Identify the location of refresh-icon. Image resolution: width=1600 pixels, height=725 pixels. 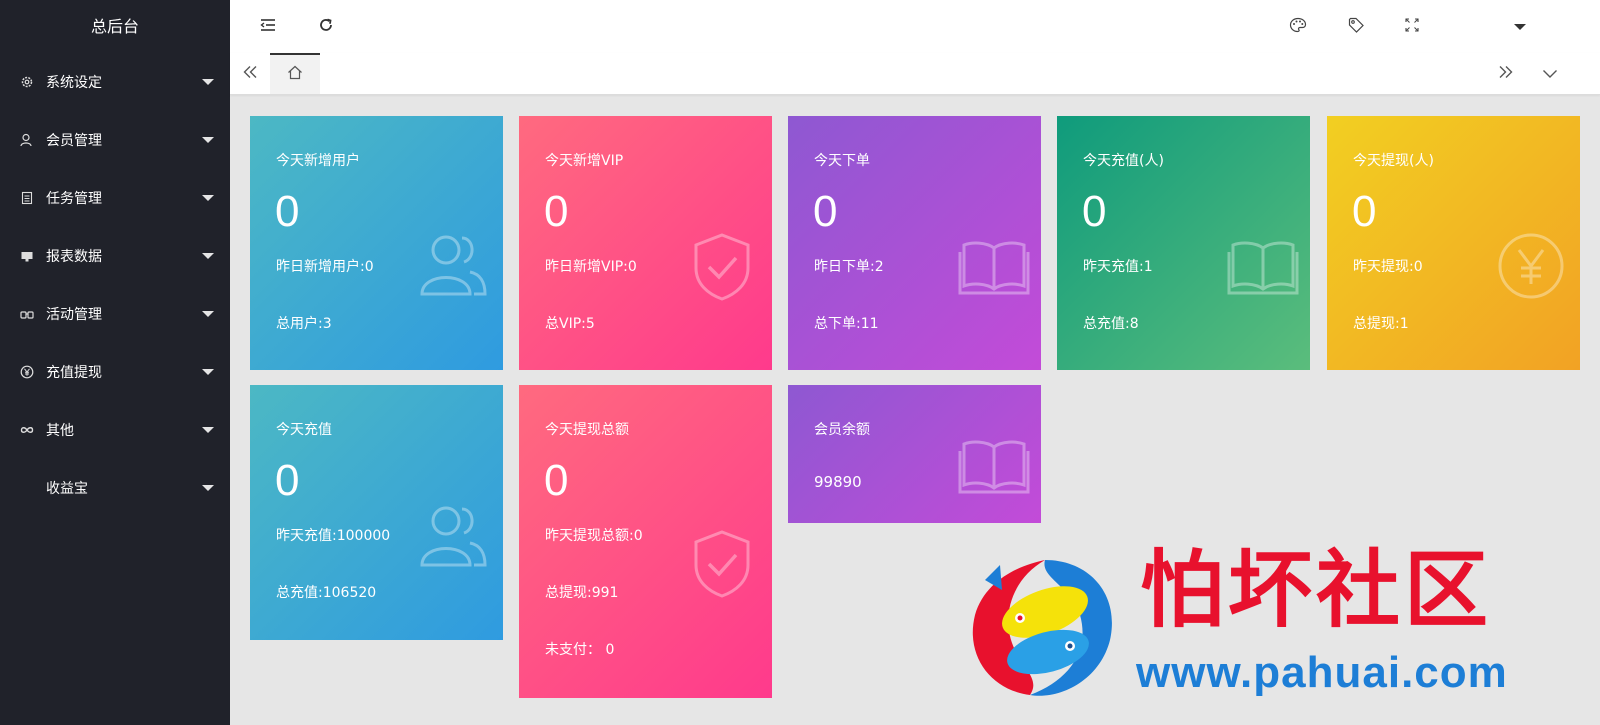
(326, 27).